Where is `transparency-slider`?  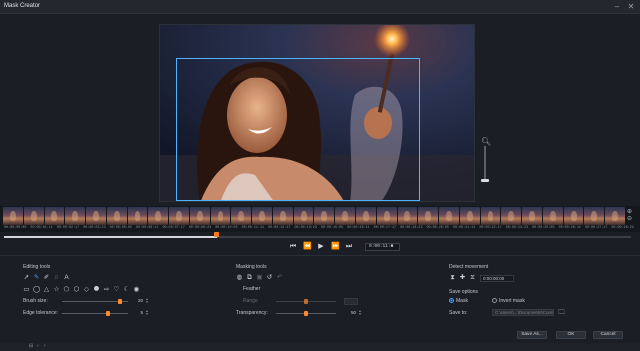 transparency-slider is located at coordinates (306, 313).